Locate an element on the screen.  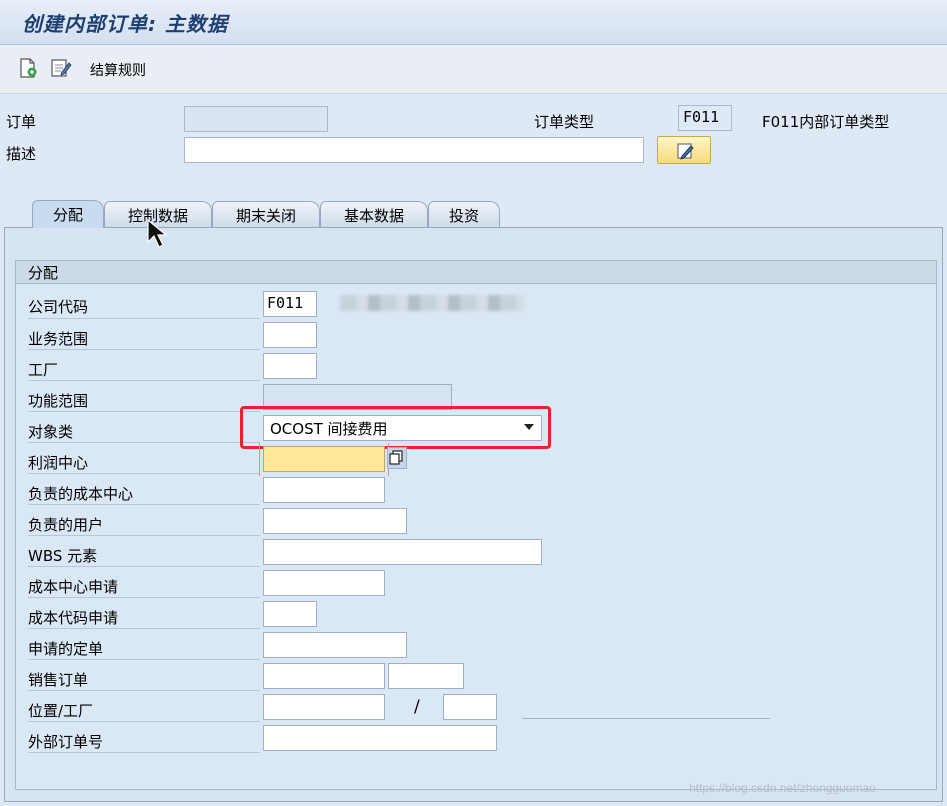
order-type-description: F011内部订单类型 is located at coordinates (826, 122).